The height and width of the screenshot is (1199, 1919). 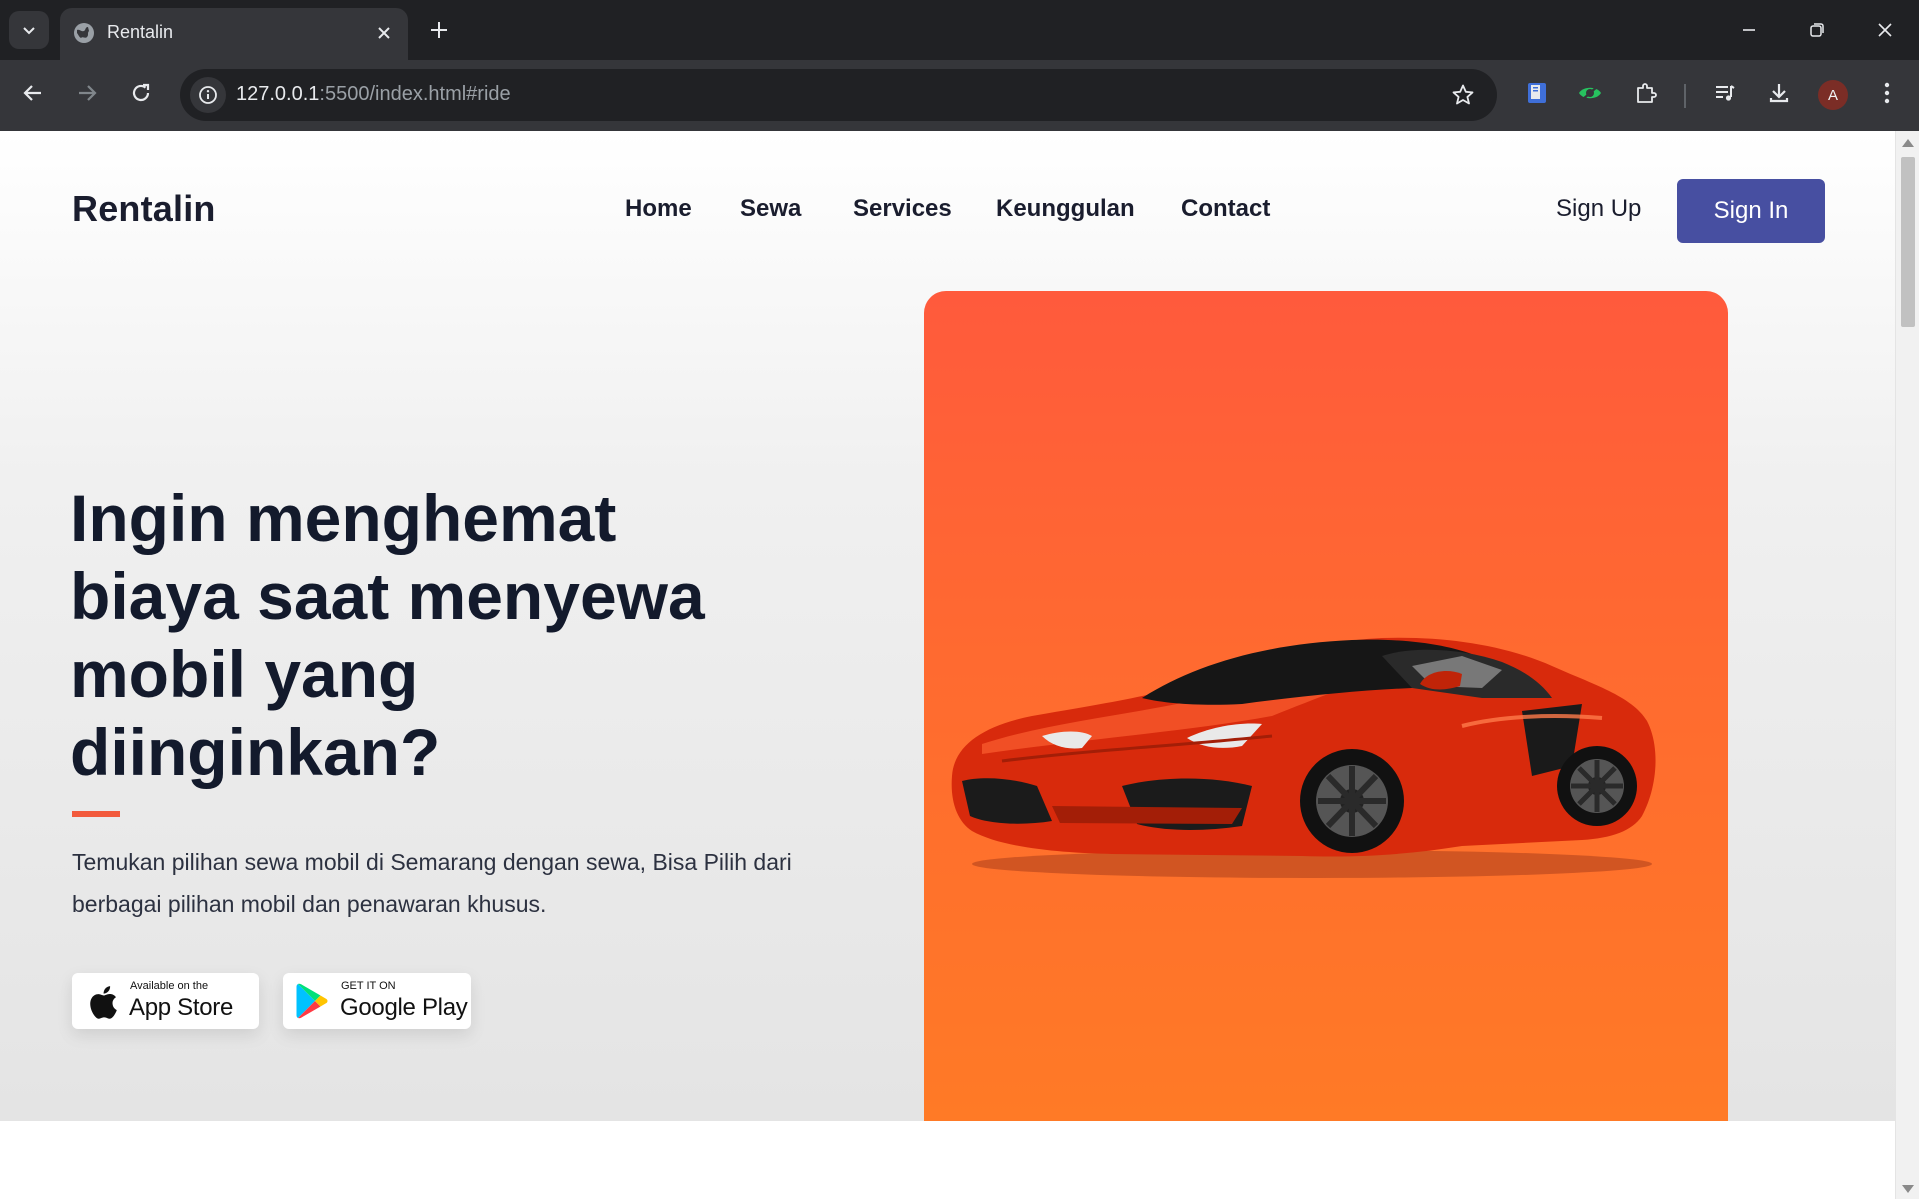 What do you see at coordinates (1225, 209) in the screenshot?
I see `nav-link-contact: Contact` at bounding box center [1225, 209].